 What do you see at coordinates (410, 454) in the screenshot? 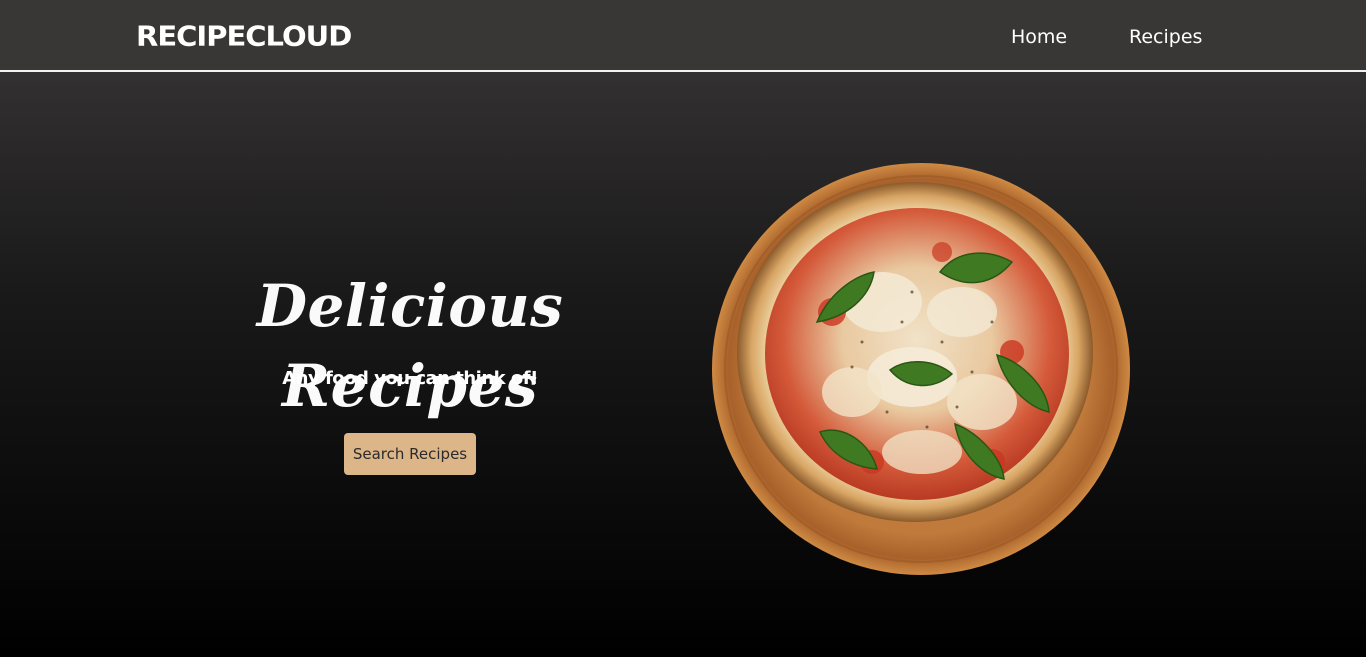
I see `search-recipes-button: Search Recipes` at bounding box center [410, 454].